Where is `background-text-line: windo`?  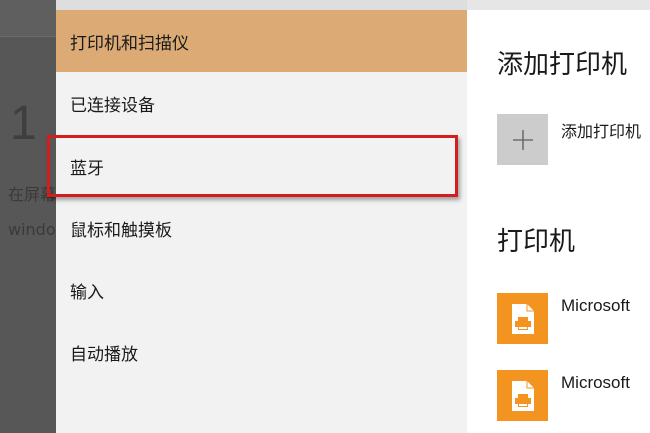
background-text-line: windo is located at coordinates (32, 229).